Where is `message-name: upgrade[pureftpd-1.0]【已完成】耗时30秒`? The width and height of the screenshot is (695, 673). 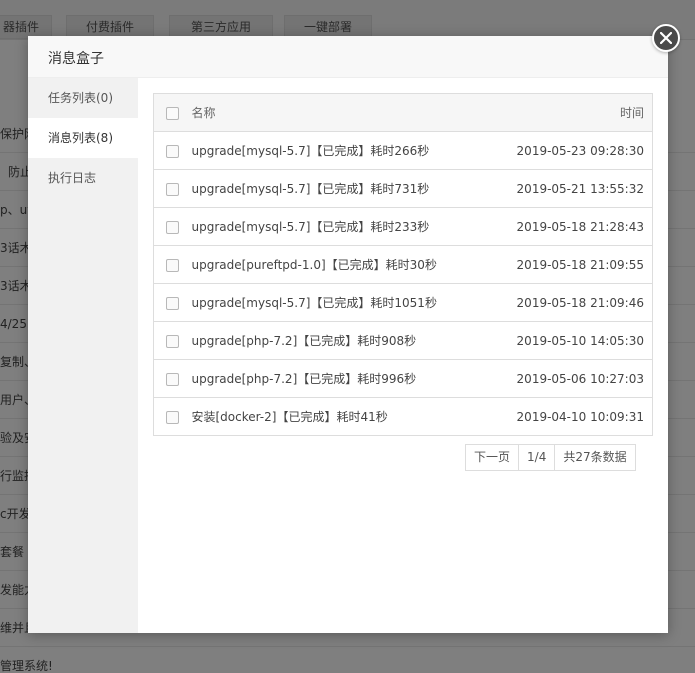 message-name: upgrade[pureftpd-1.0]【已完成】耗时30秒 is located at coordinates (342, 264).